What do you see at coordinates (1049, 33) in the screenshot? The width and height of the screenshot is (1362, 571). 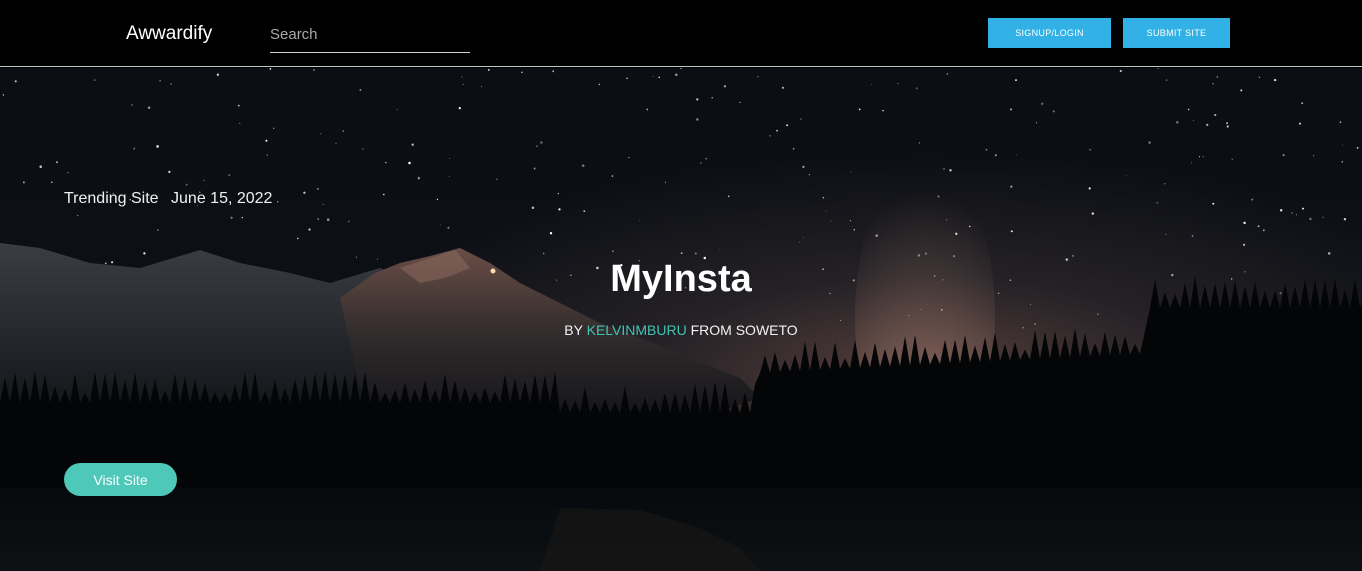 I see `signup-login-button: SIGNUP/LOGIN` at bounding box center [1049, 33].